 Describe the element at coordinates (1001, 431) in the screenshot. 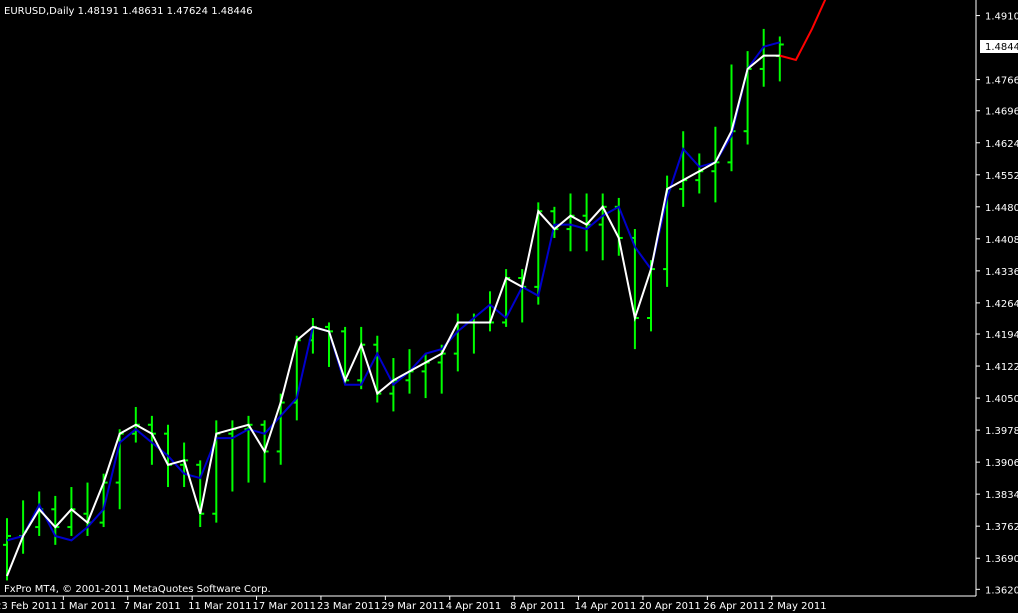

I see `price-tick-label: 1.39780` at that location.